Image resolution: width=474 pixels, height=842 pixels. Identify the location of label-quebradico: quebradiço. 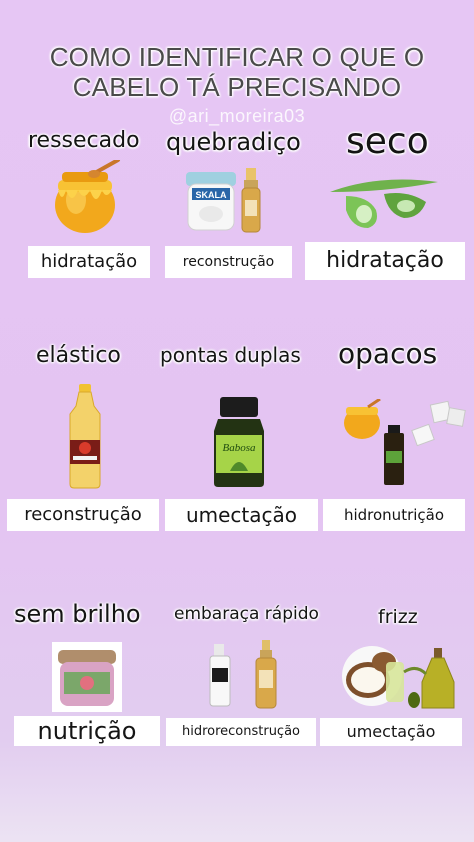
(233, 142).